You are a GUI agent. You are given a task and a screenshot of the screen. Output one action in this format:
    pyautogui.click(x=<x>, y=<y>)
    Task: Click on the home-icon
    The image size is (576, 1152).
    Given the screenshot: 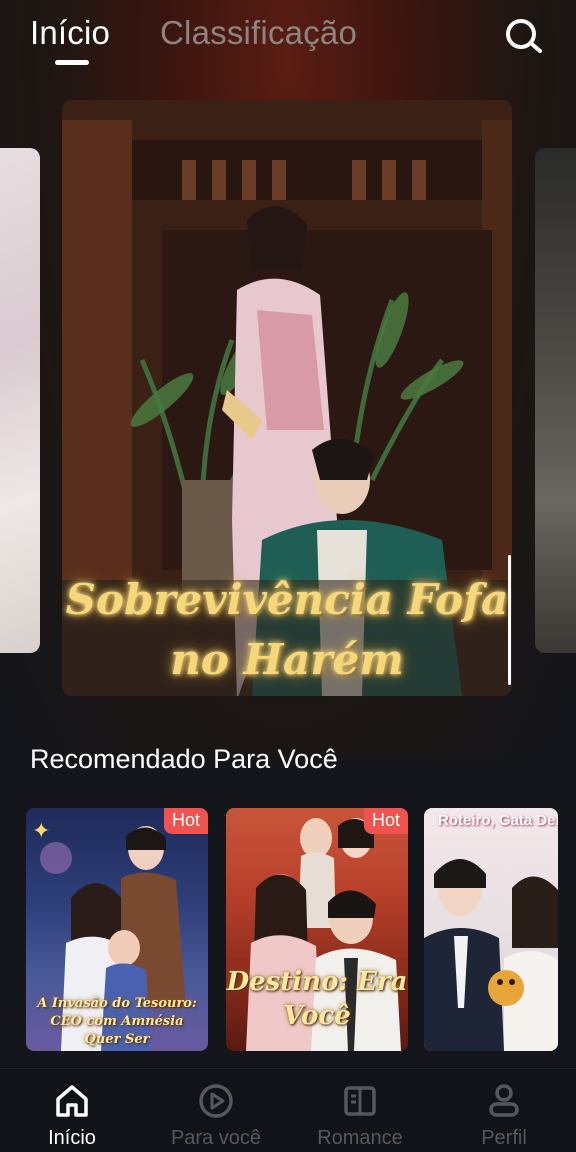 What is the action you would take?
    pyautogui.click(x=72, y=1101)
    